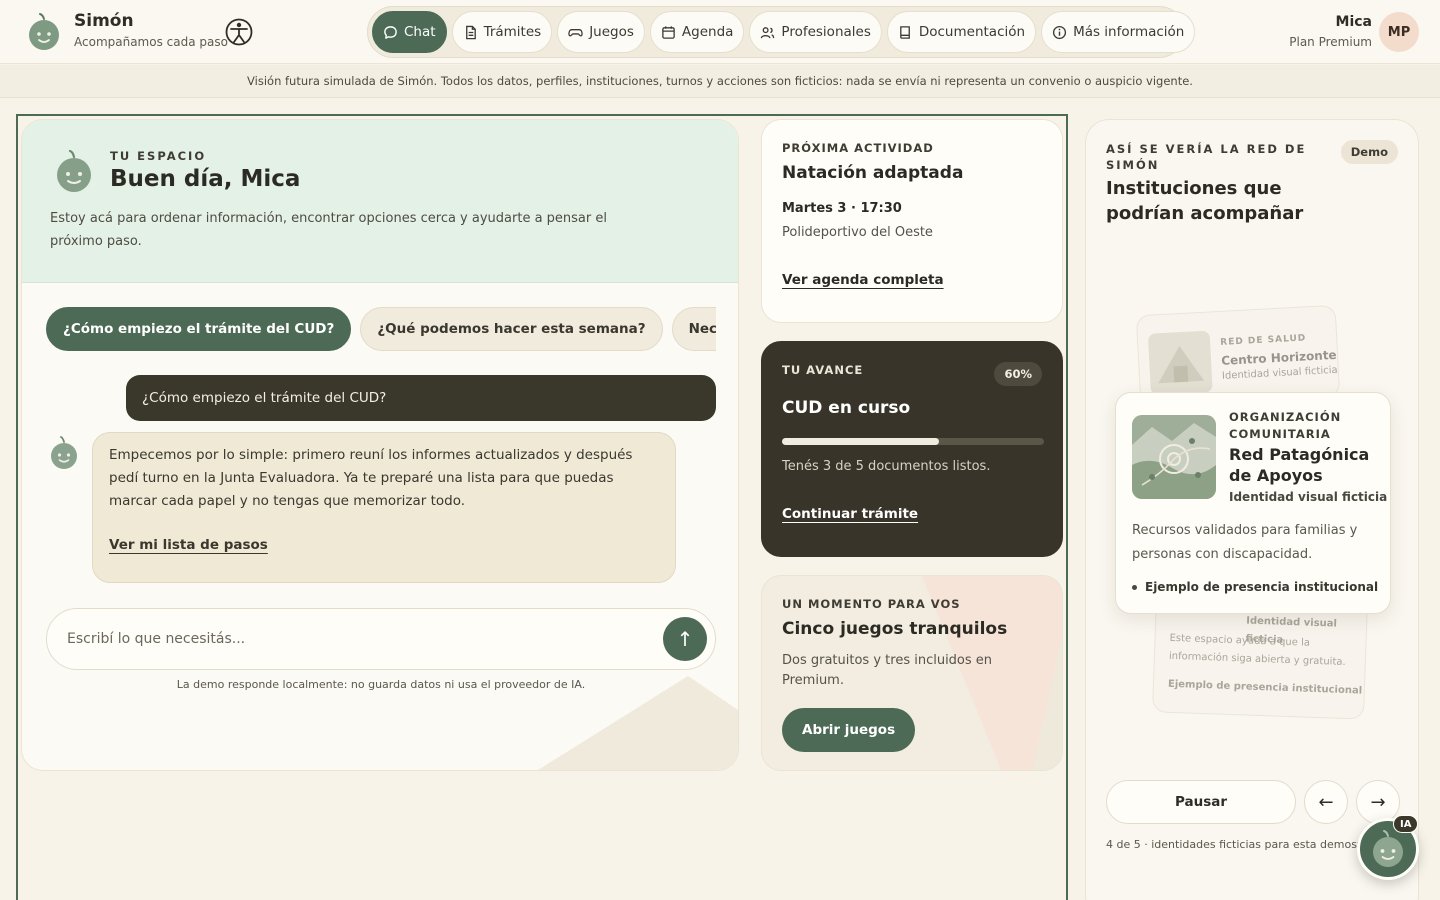 This screenshot has height=900, width=1440. Describe the element at coordinates (972, 32) in the screenshot. I see `nav-documentacion-label: Documentación` at that location.